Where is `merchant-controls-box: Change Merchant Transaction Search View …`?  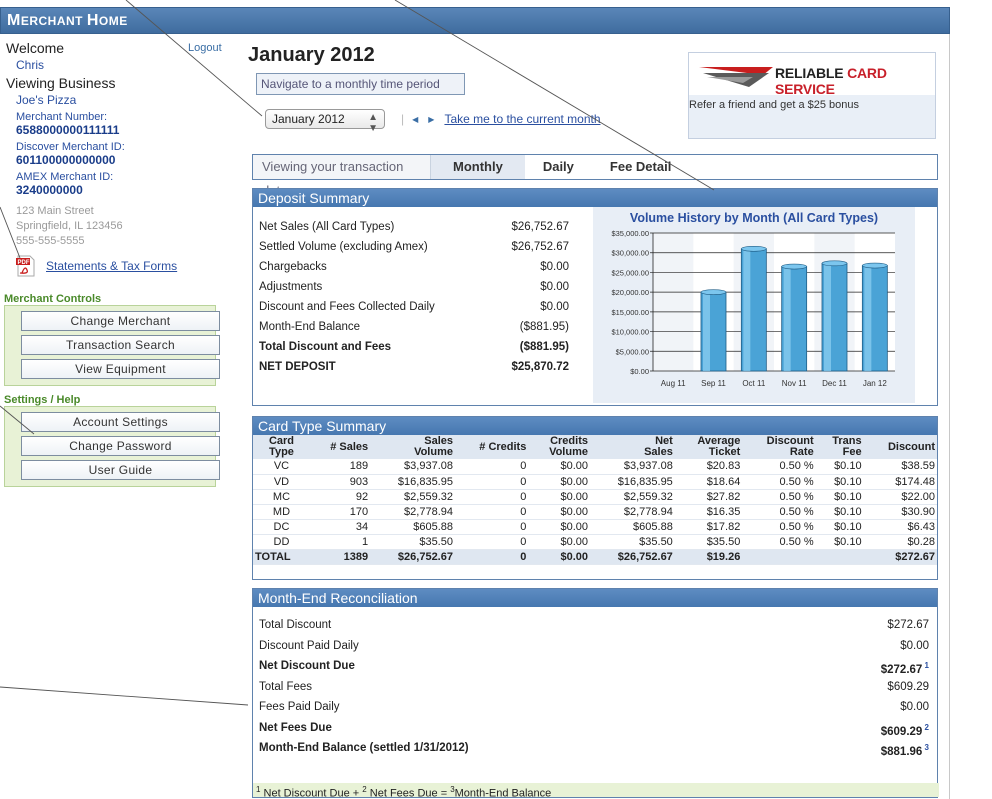
merchant-controls-box: Change Merchant Transaction Search View … is located at coordinates (112, 345).